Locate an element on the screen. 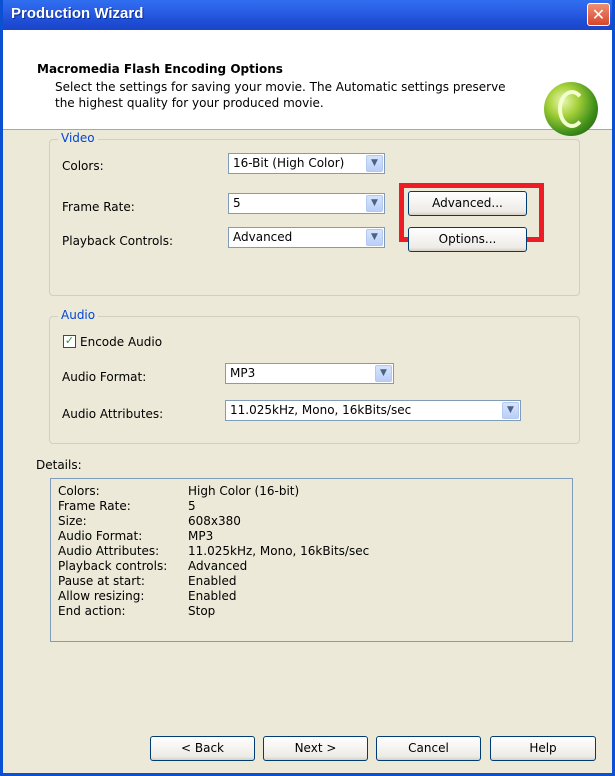  title-bar: Production Wizard ✕ is located at coordinates (307, 15).